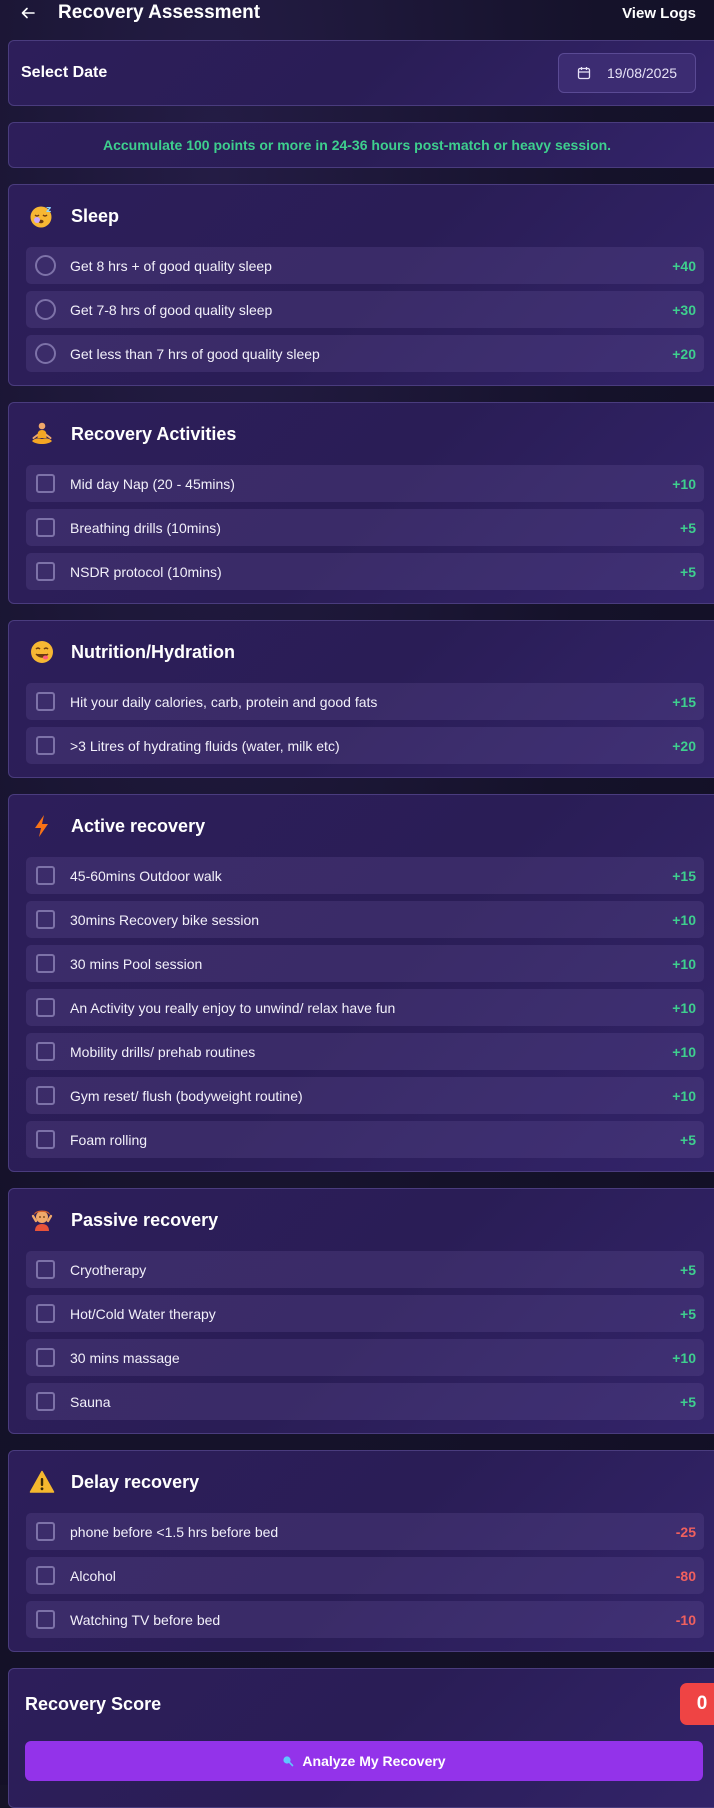 The width and height of the screenshot is (714, 1808). Describe the element at coordinates (42, 652) in the screenshot. I see `yum-face-icon` at that location.